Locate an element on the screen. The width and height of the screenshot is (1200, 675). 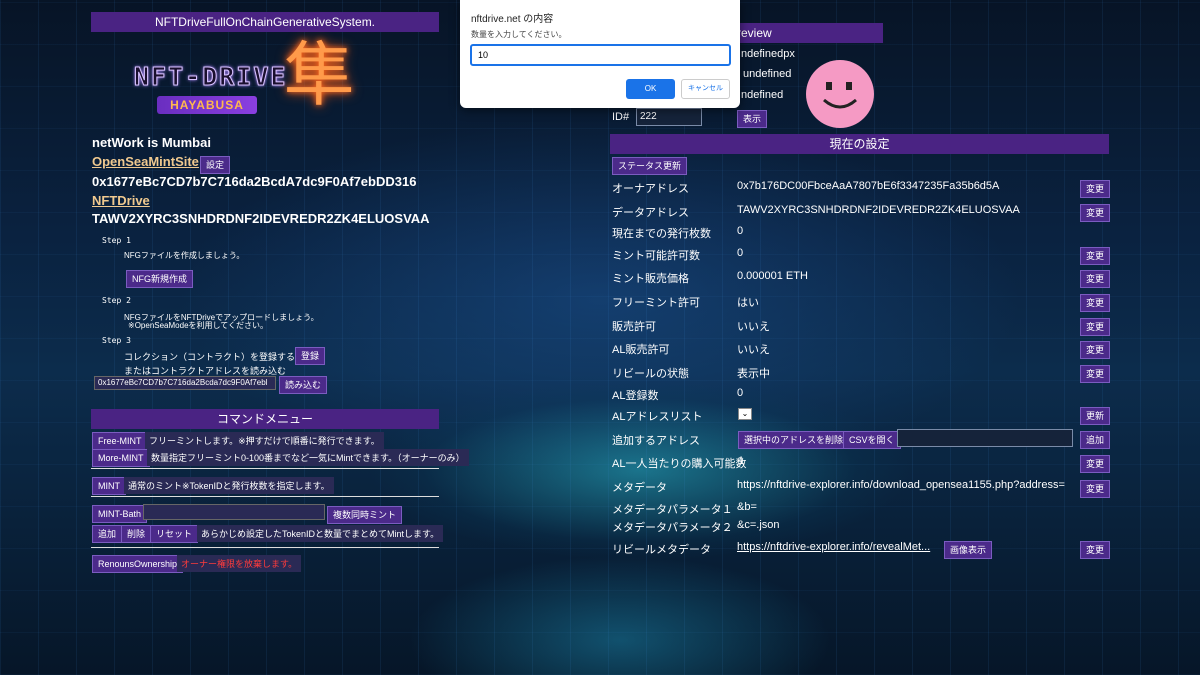
meta-p2-value: &c=.json is located at coordinates (758, 525).